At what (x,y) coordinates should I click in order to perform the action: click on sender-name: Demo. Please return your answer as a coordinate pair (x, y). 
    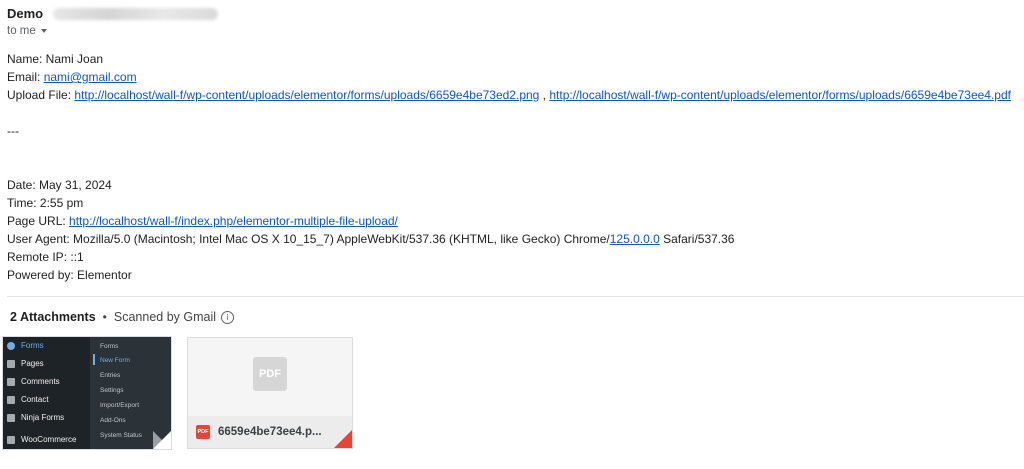
    Looking at the image, I should click on (25, 13).